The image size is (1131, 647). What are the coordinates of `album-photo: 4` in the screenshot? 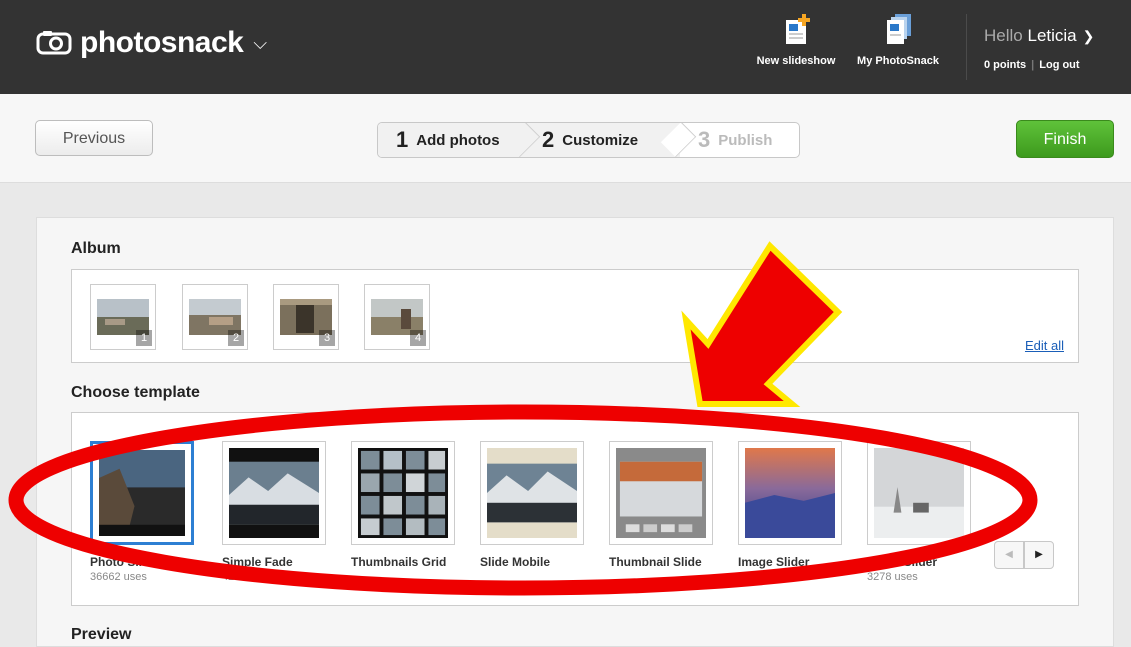 It's located at (397, 317).